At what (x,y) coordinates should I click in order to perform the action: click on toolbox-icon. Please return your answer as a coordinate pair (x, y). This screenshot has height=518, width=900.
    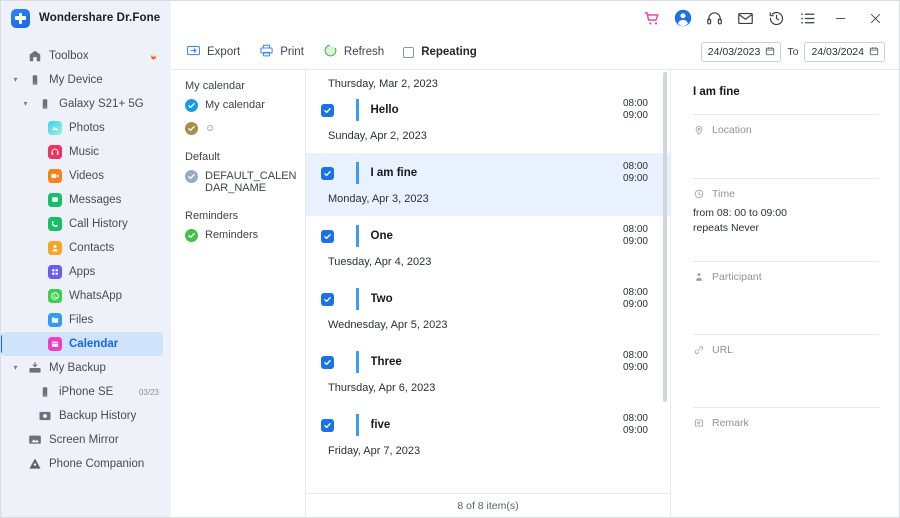
    Looking at the image, I should click on (34, 56).